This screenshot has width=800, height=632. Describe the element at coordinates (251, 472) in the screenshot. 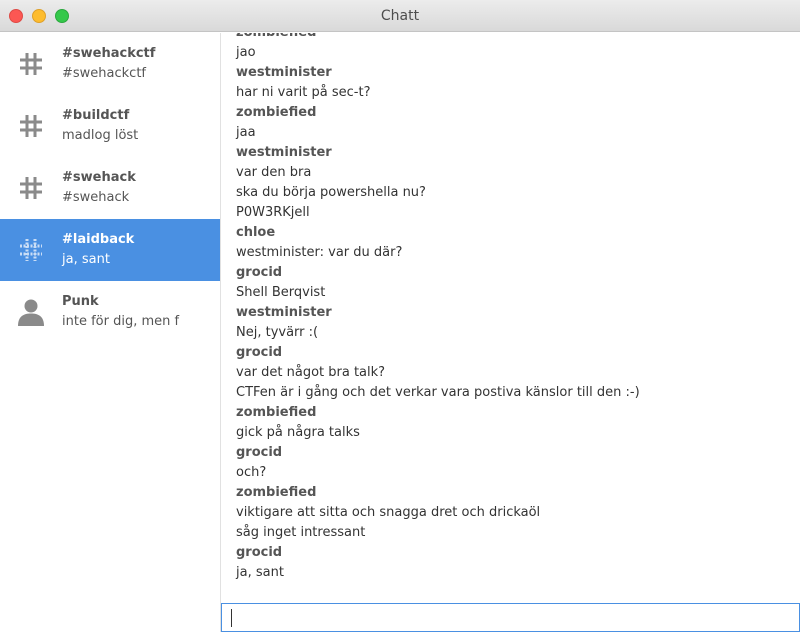

I see `message-text: och?` at that location.